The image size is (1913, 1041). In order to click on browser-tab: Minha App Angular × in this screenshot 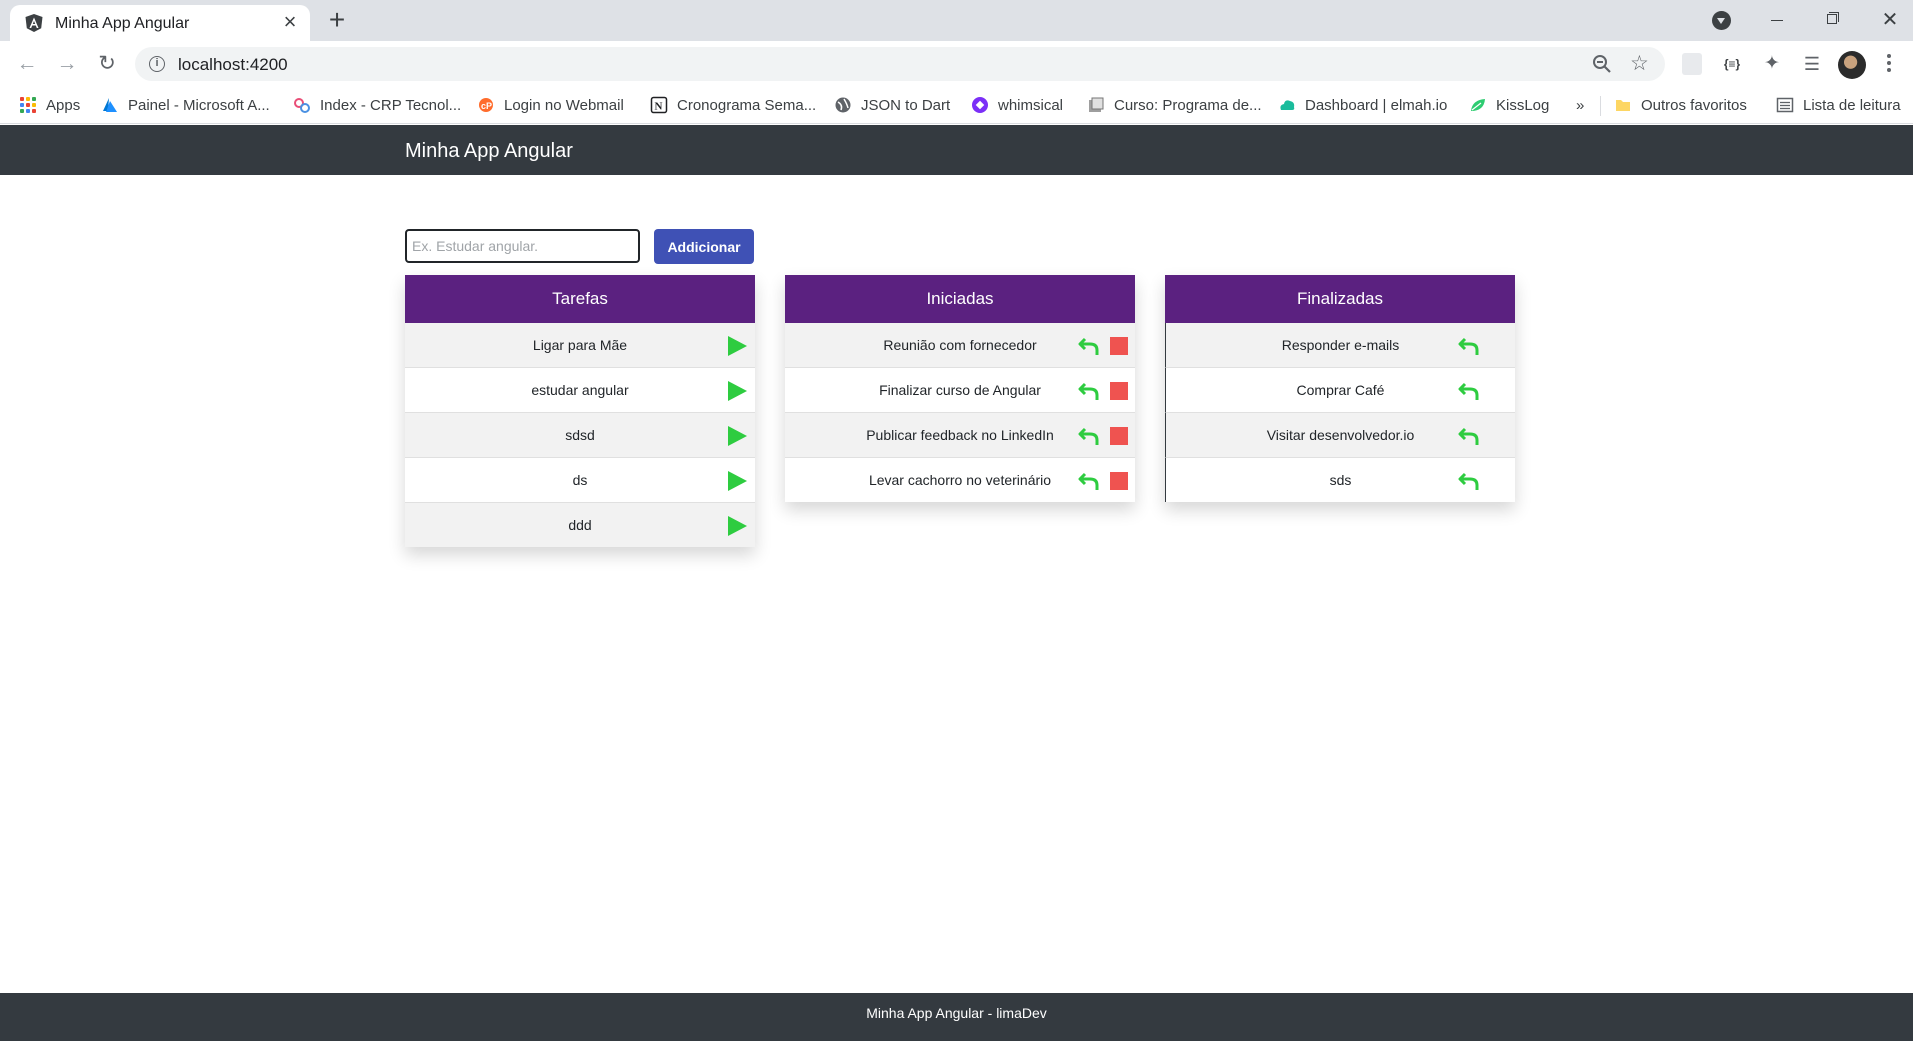, I will do `click(160, 23)`.